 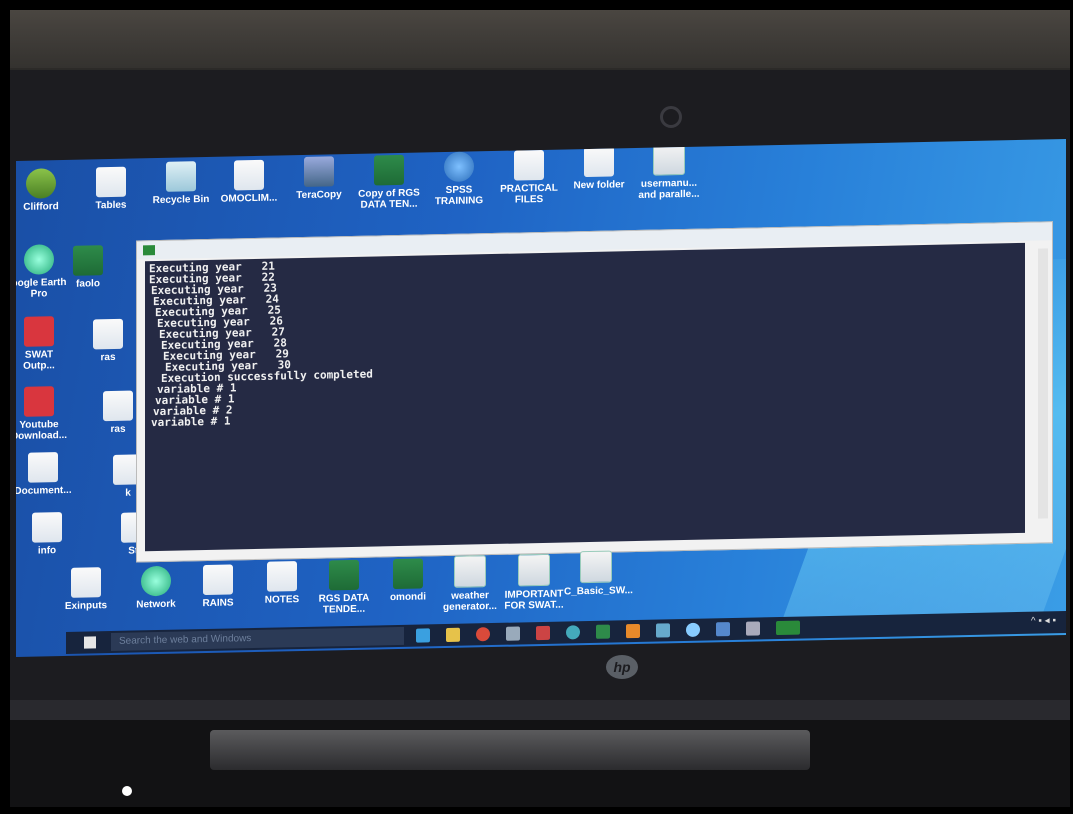 What do you see at coordinates (39, 259) in the screenshot?
I see `google-earth-icon` at bounding box center [39, 259].